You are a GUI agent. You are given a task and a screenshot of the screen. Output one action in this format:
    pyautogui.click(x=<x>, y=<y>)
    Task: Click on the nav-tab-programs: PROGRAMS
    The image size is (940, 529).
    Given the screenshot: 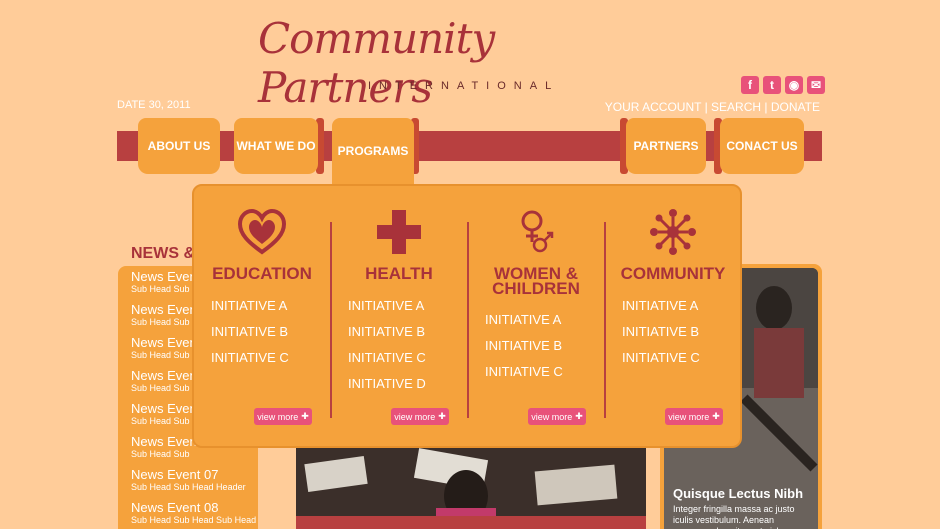 What is the action you would take?
    pyautogui.click(x=373, y=151)
    